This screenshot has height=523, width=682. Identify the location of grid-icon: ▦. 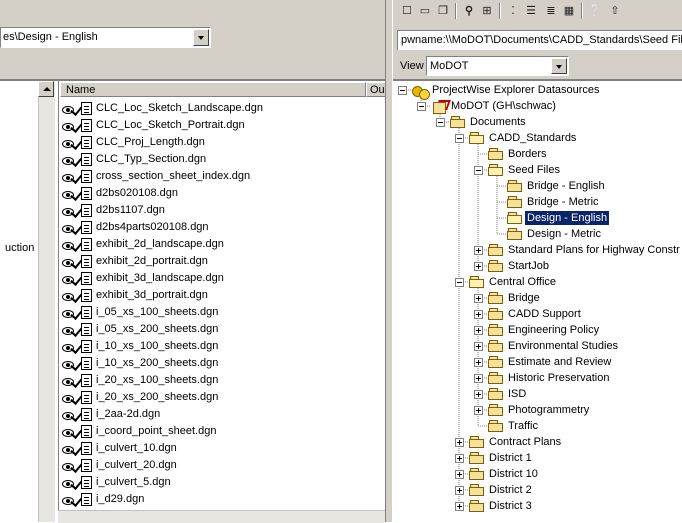
(569, 11).